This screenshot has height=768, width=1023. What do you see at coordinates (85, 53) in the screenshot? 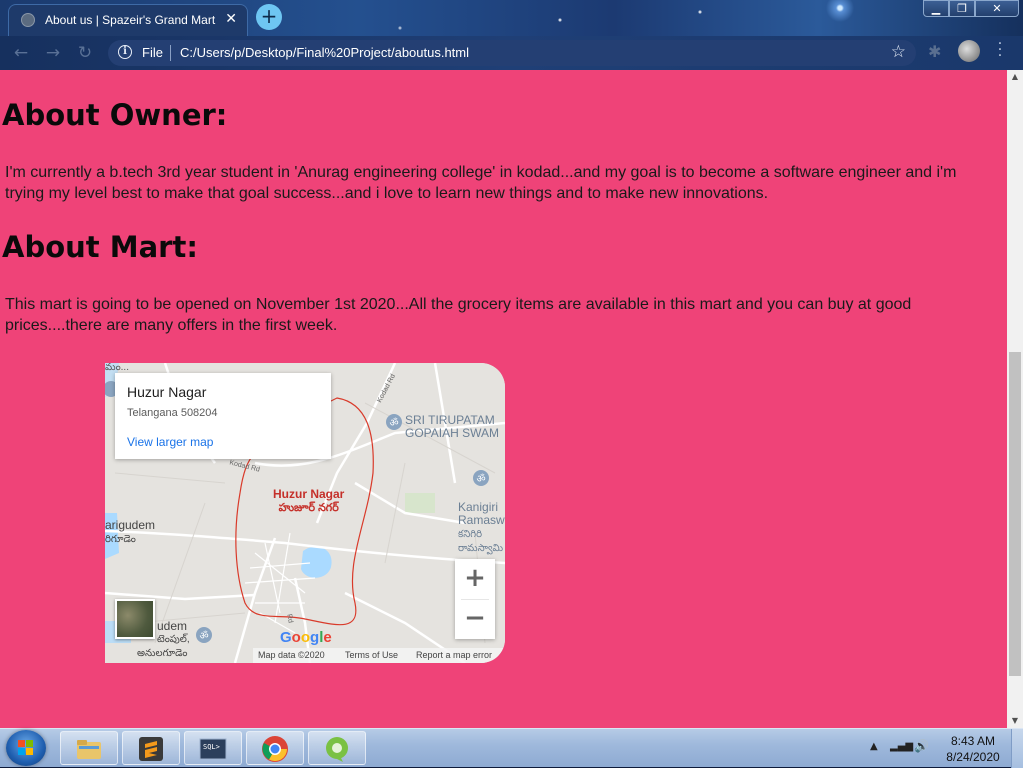
I see `reload-icon: ↻` at bounding box center [85, 53].